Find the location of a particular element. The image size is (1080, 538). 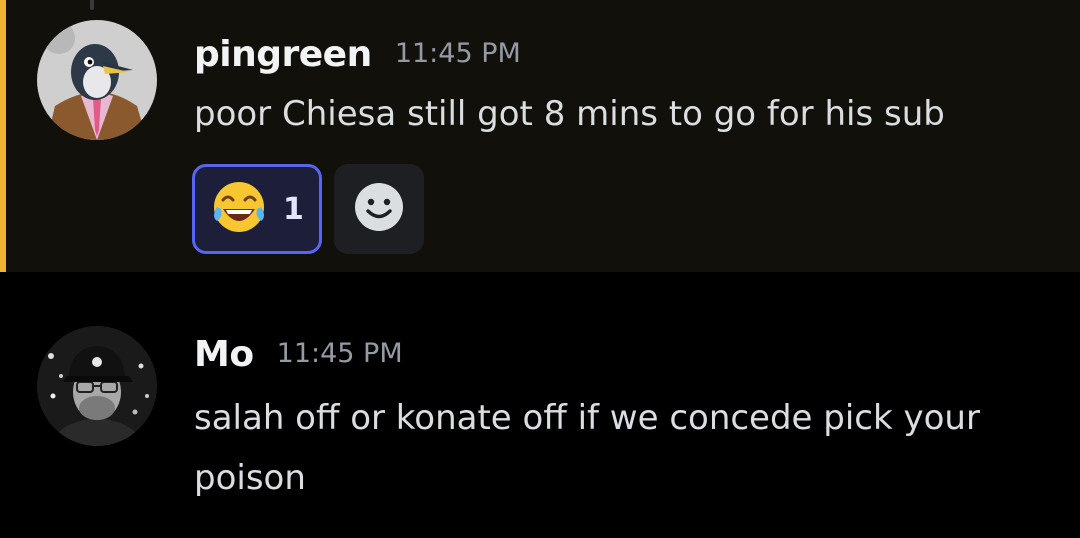

smiley-add-reaction-icon is located at coordinates (379, 209).